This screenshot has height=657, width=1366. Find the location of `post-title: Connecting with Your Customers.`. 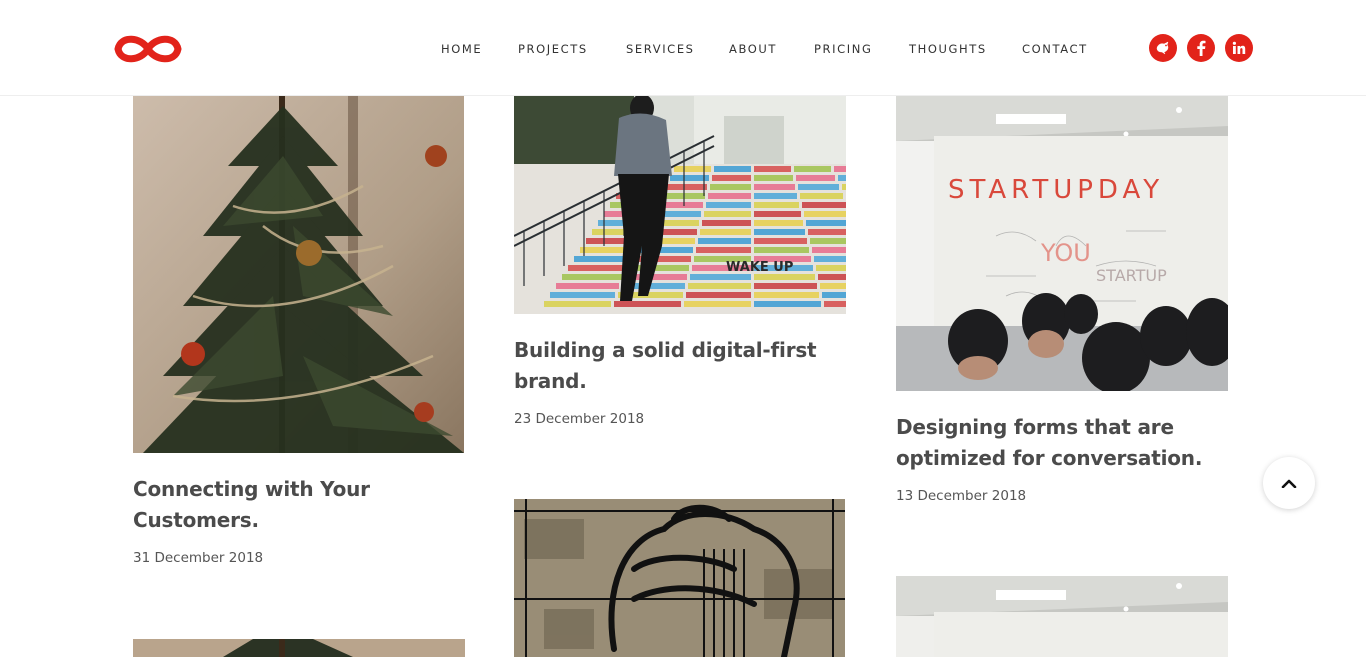

post-title: Connecting with Your Customers. is located at coordinates (298, 505).